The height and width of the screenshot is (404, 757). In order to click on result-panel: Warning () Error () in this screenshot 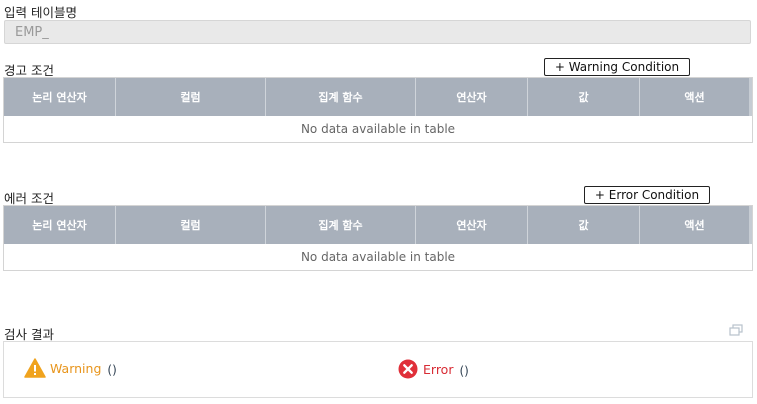, I will do `click(378, 369)`.